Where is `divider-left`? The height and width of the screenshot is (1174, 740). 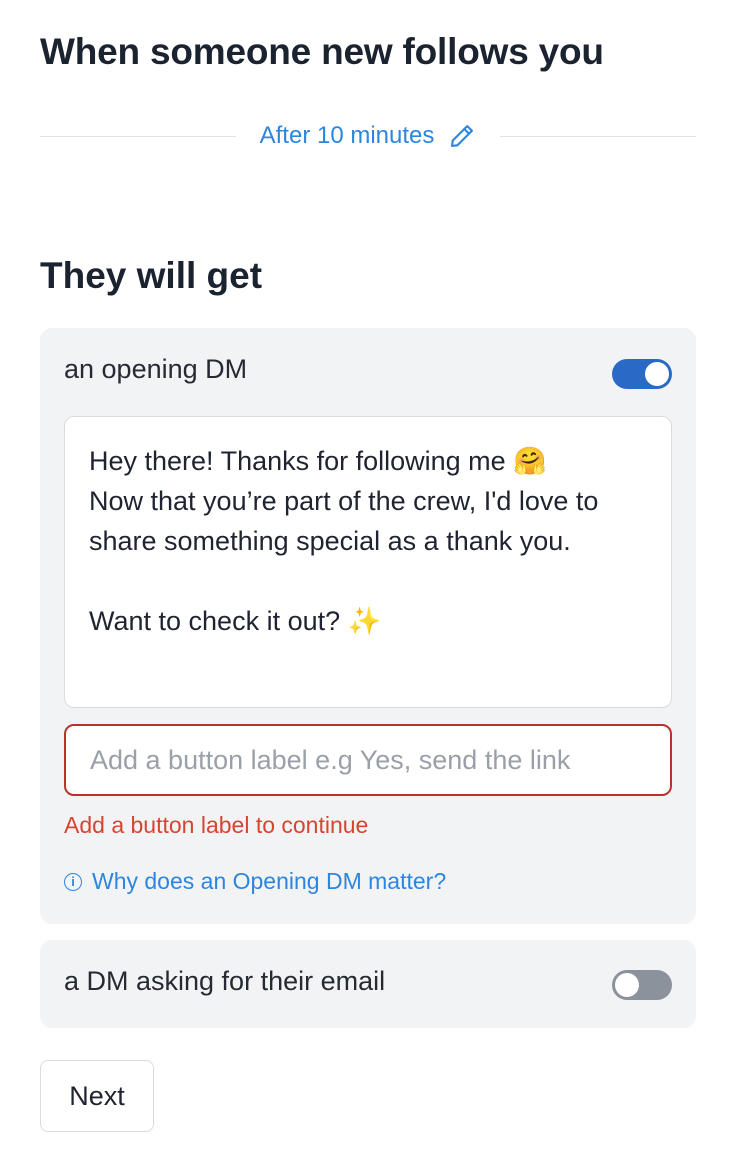 divider-left is located at coordinates (138, 136).